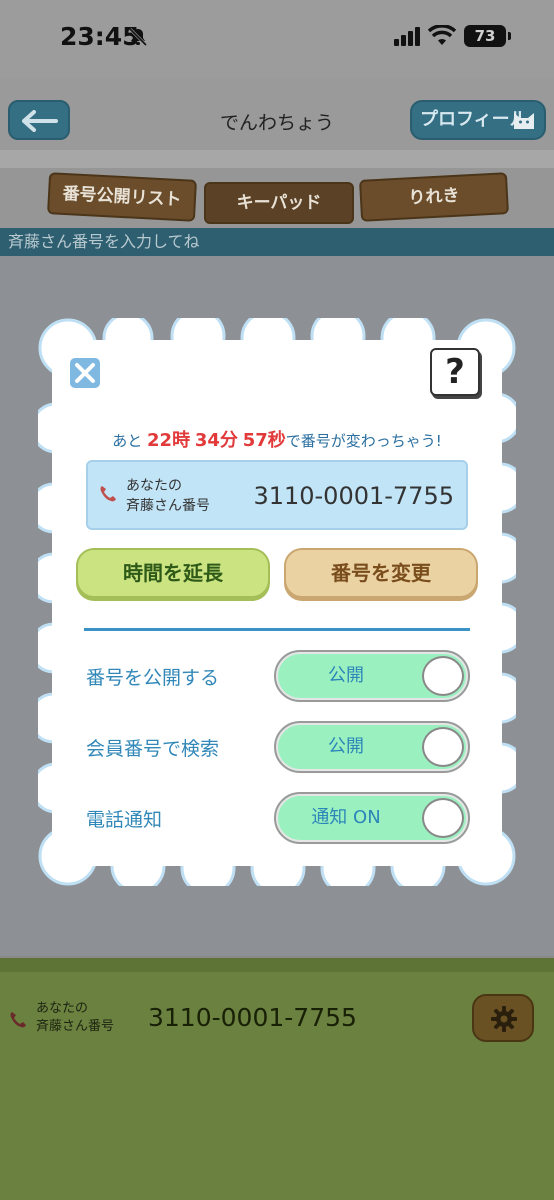  What do you see at coordinates (75, 1026) in the screenshot?
I see `footer-label-line2: 斉藤さん番号` at bounding box center [75, 1026].